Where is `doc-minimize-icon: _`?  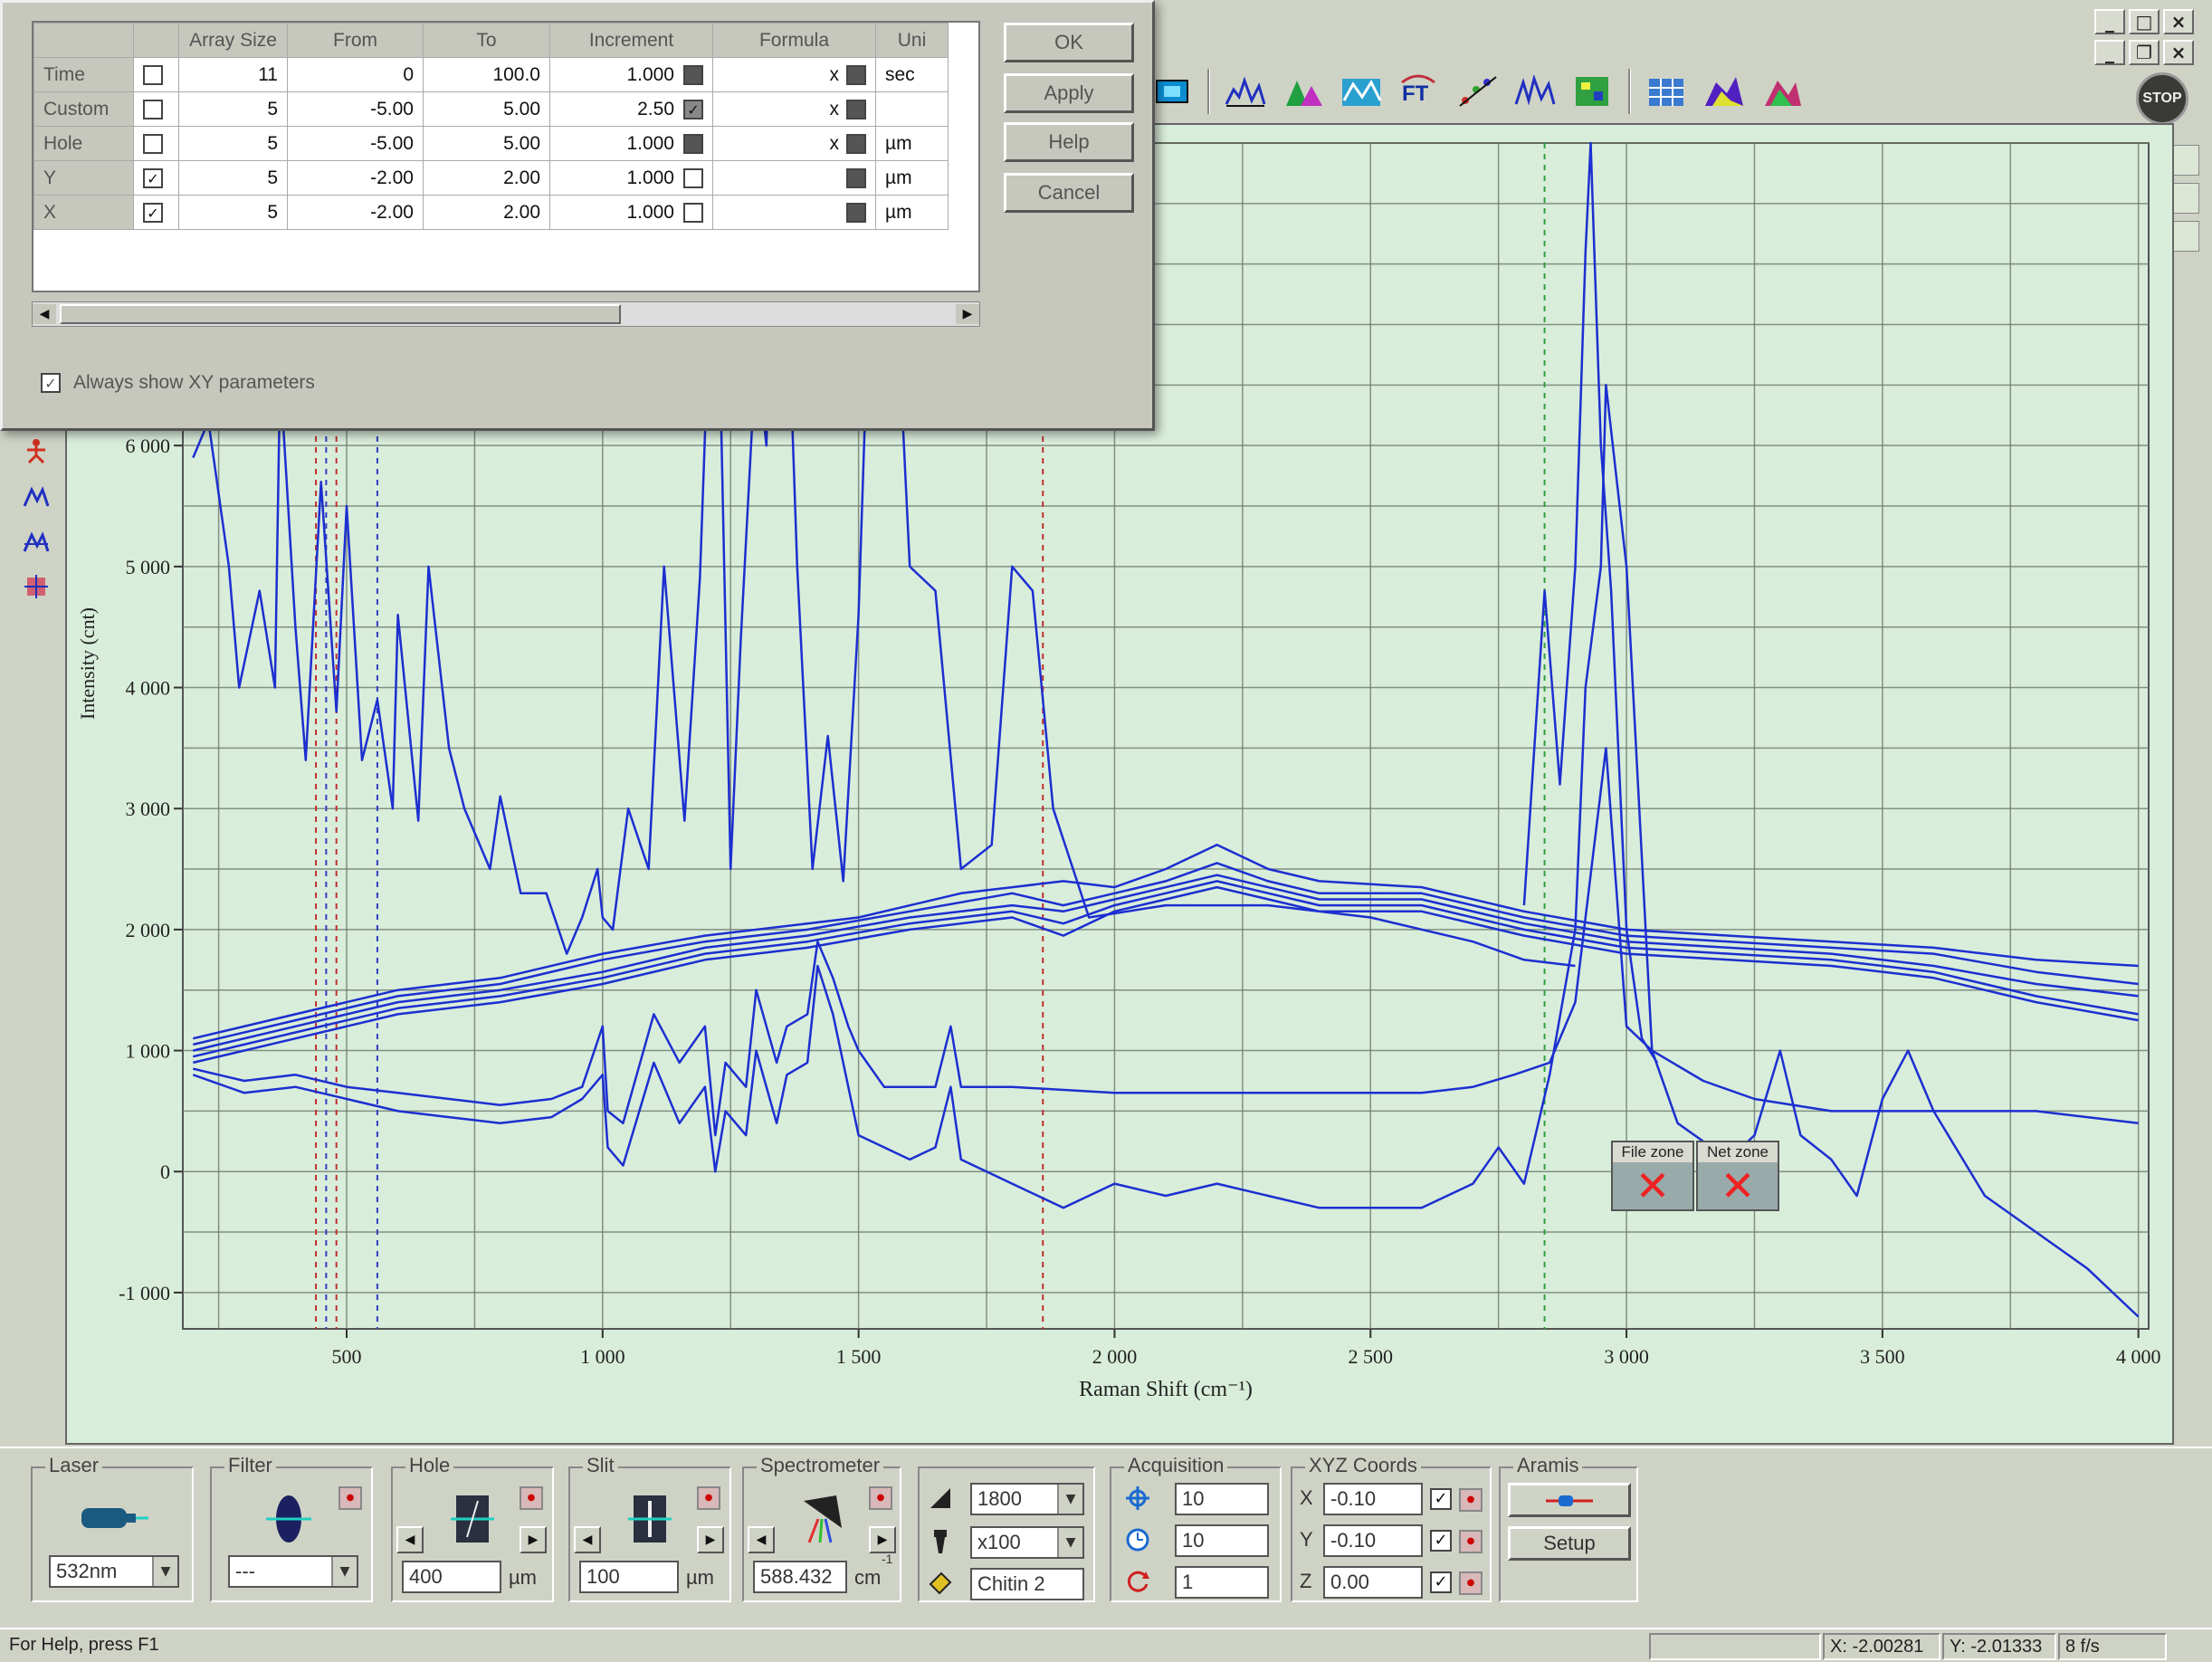
doc-minimize-icon: _ is located at coordinates (2109, 52).